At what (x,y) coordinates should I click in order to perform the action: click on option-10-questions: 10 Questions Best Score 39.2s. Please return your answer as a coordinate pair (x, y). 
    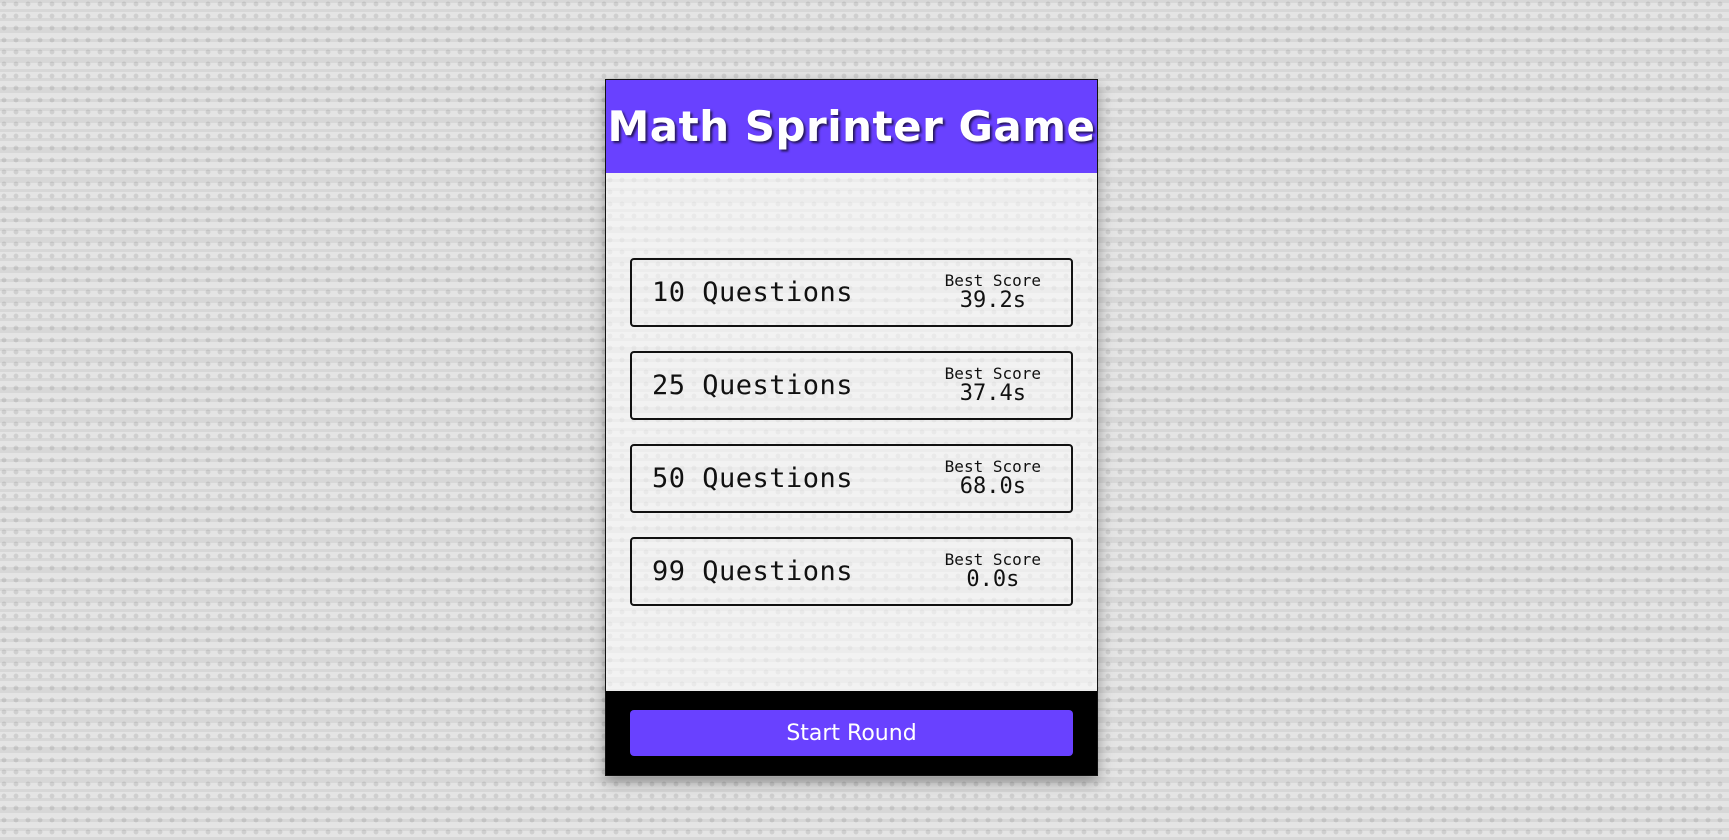
    Looking at the image, I should click on (851, 292).